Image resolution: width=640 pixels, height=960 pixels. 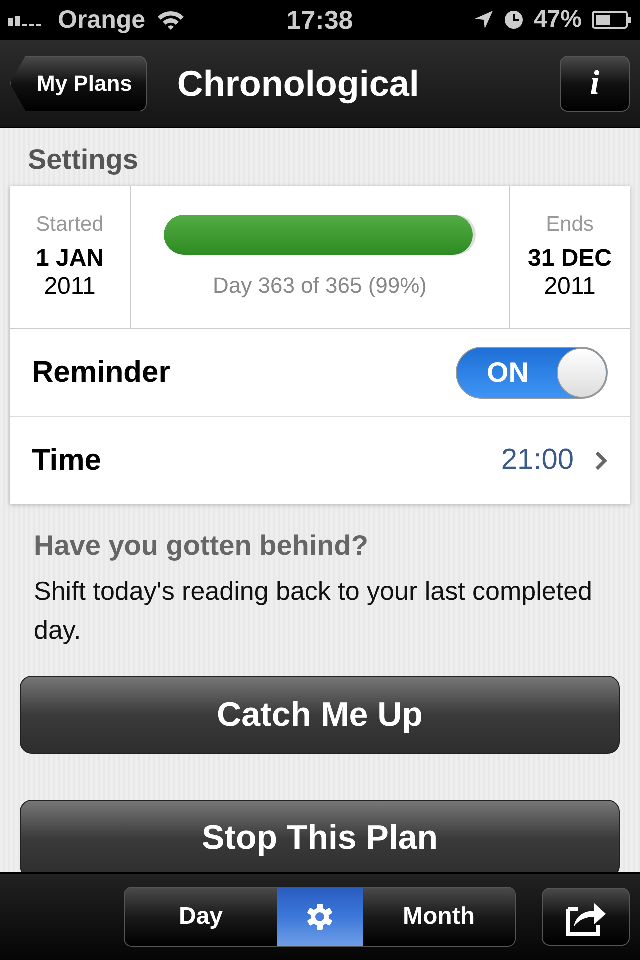 I want to click on settings-tab, so click(x=320, y=917).